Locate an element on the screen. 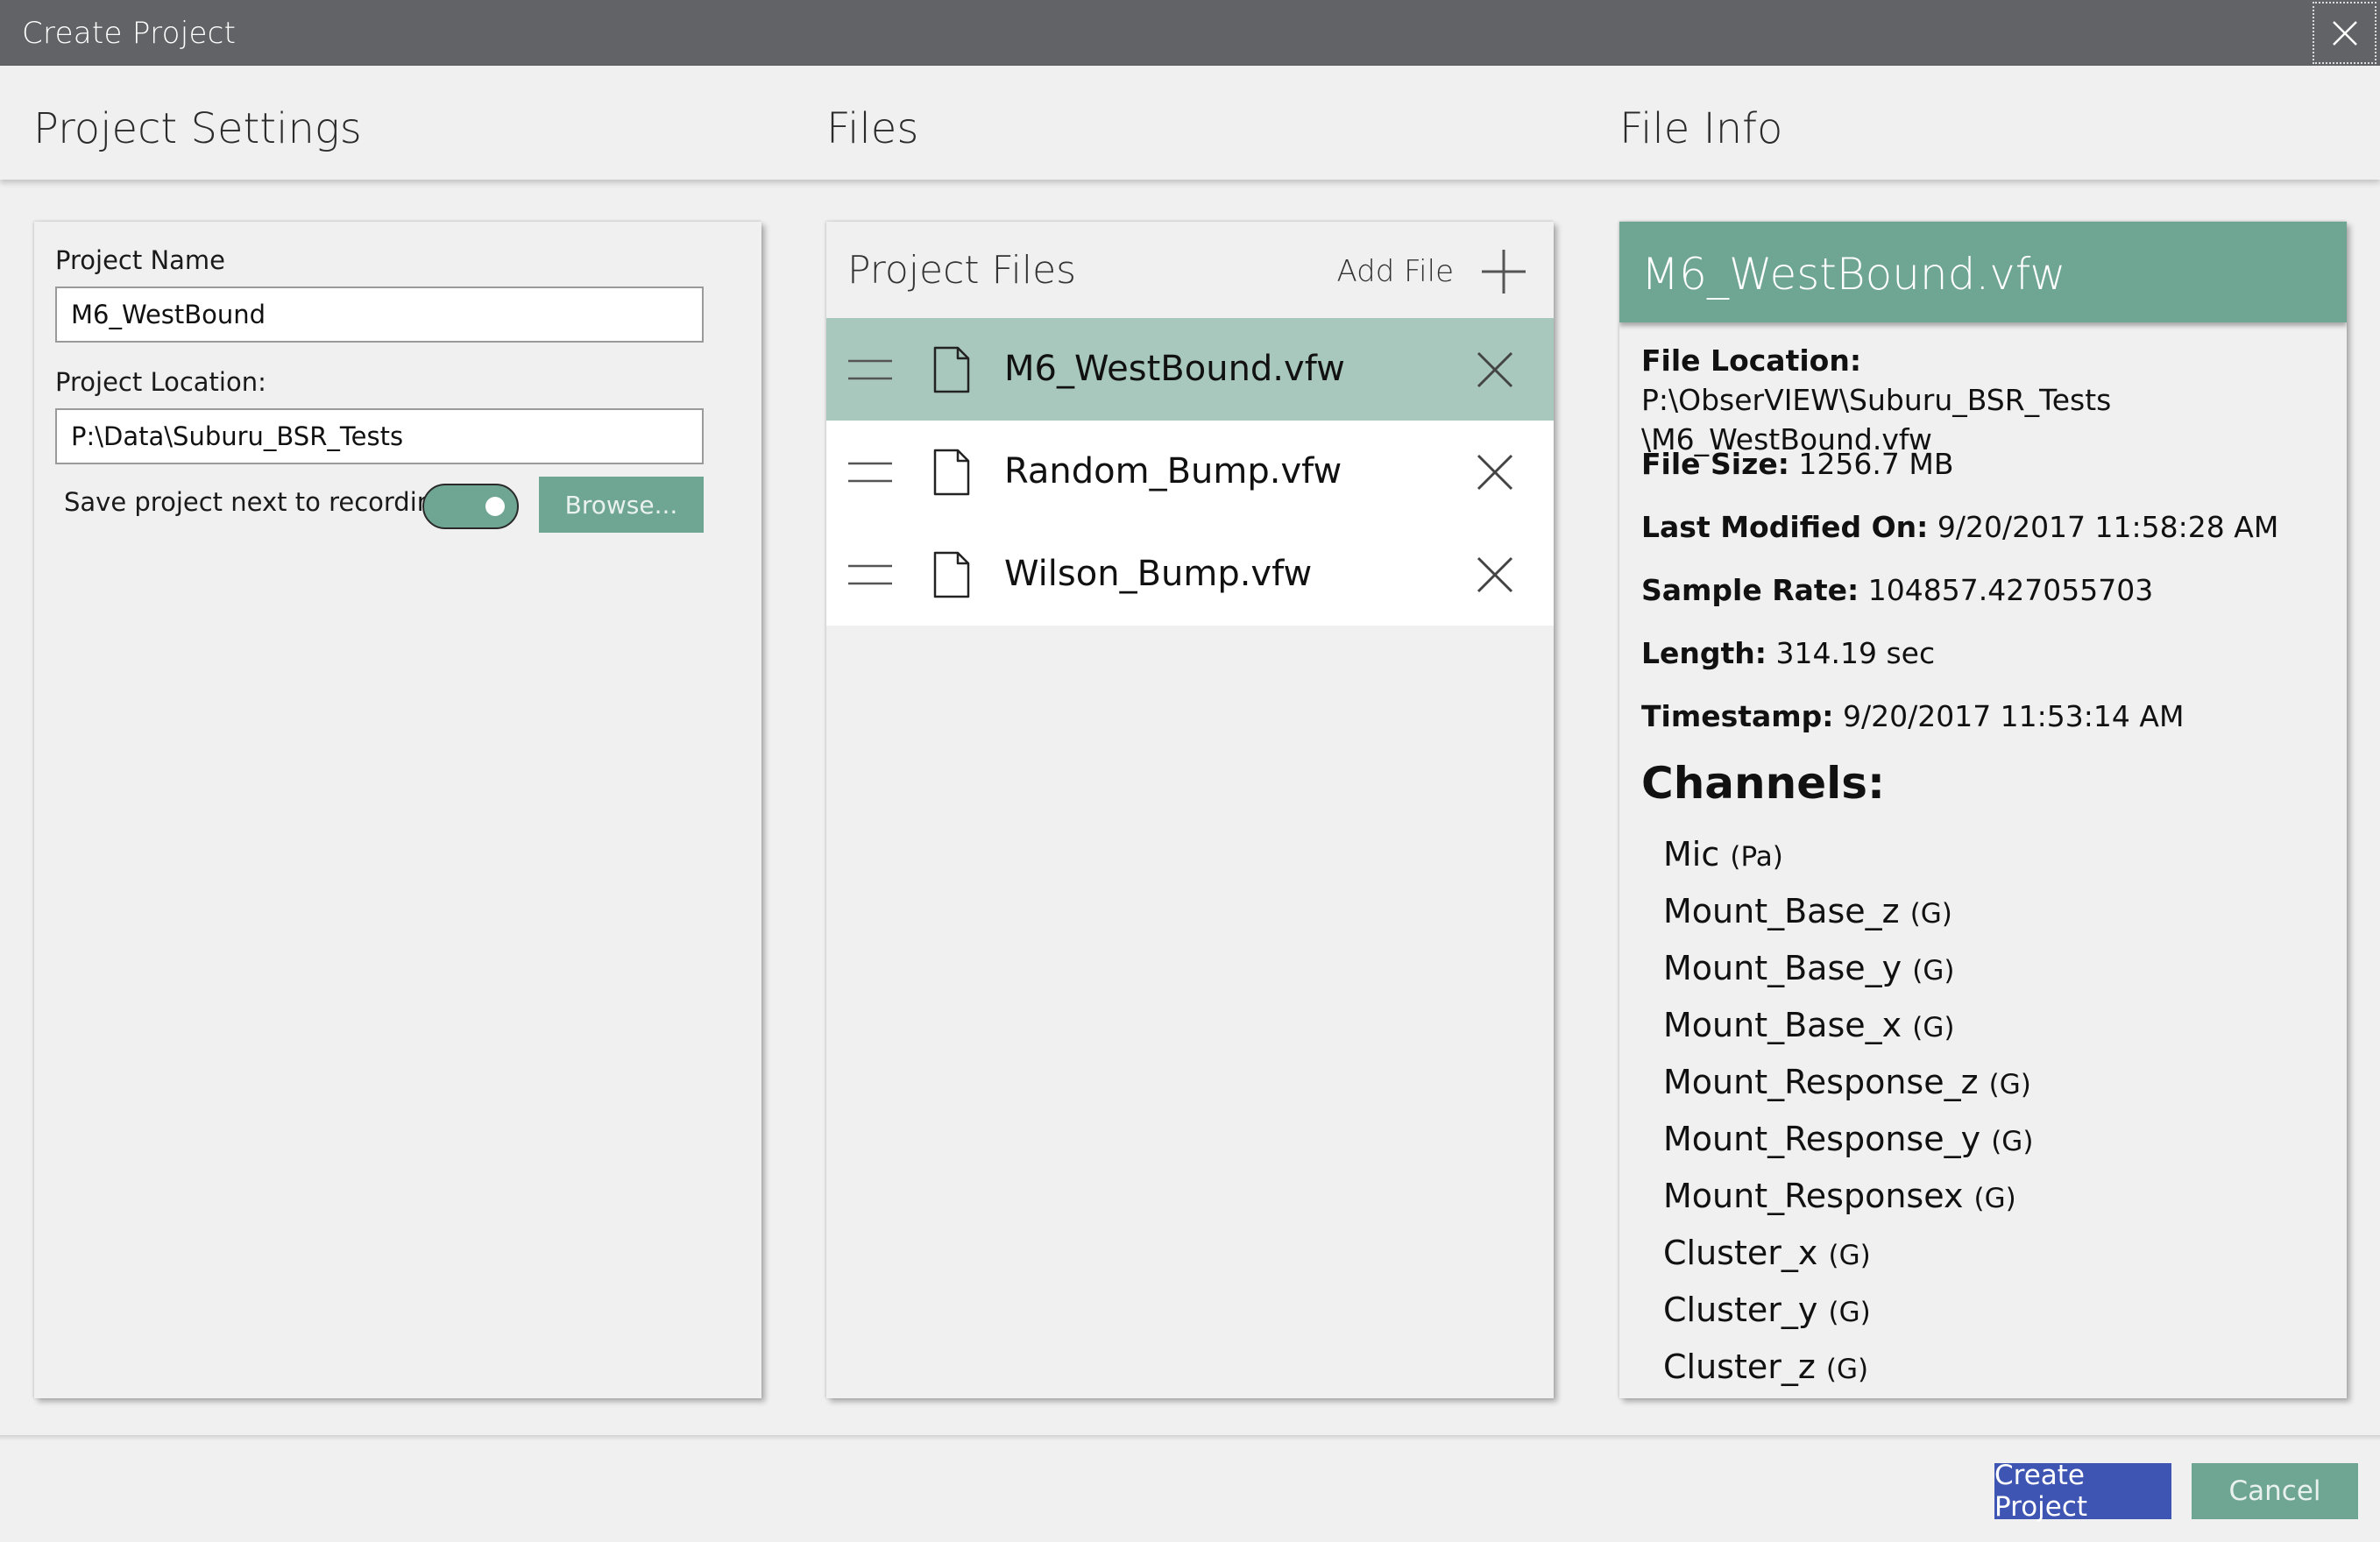 The image size is (2380, 1542). channel-item: Mount_Base_z (G) is located at coordinates (1807, 911).